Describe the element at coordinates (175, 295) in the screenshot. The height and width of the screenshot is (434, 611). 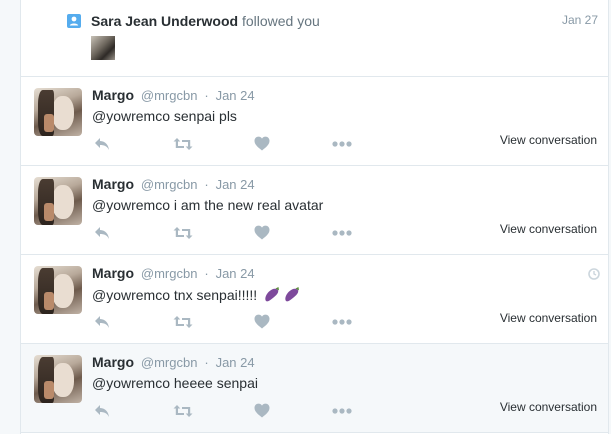
I see `tweet-text-content: @yowremco tnx senpai!!!!!` at that location.